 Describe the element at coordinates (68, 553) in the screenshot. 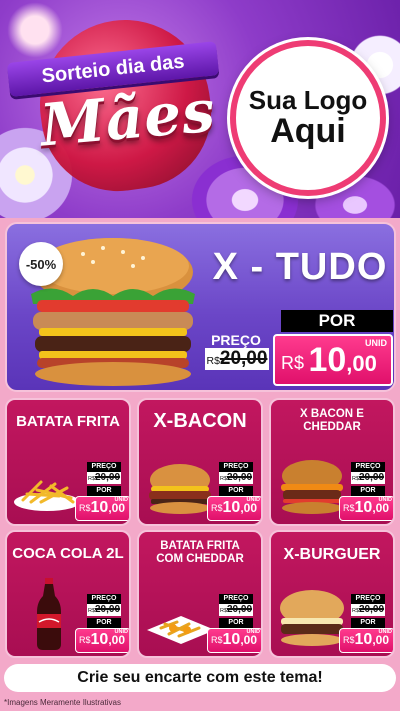

I see `product-name: COCA COLA 2L` at that location.